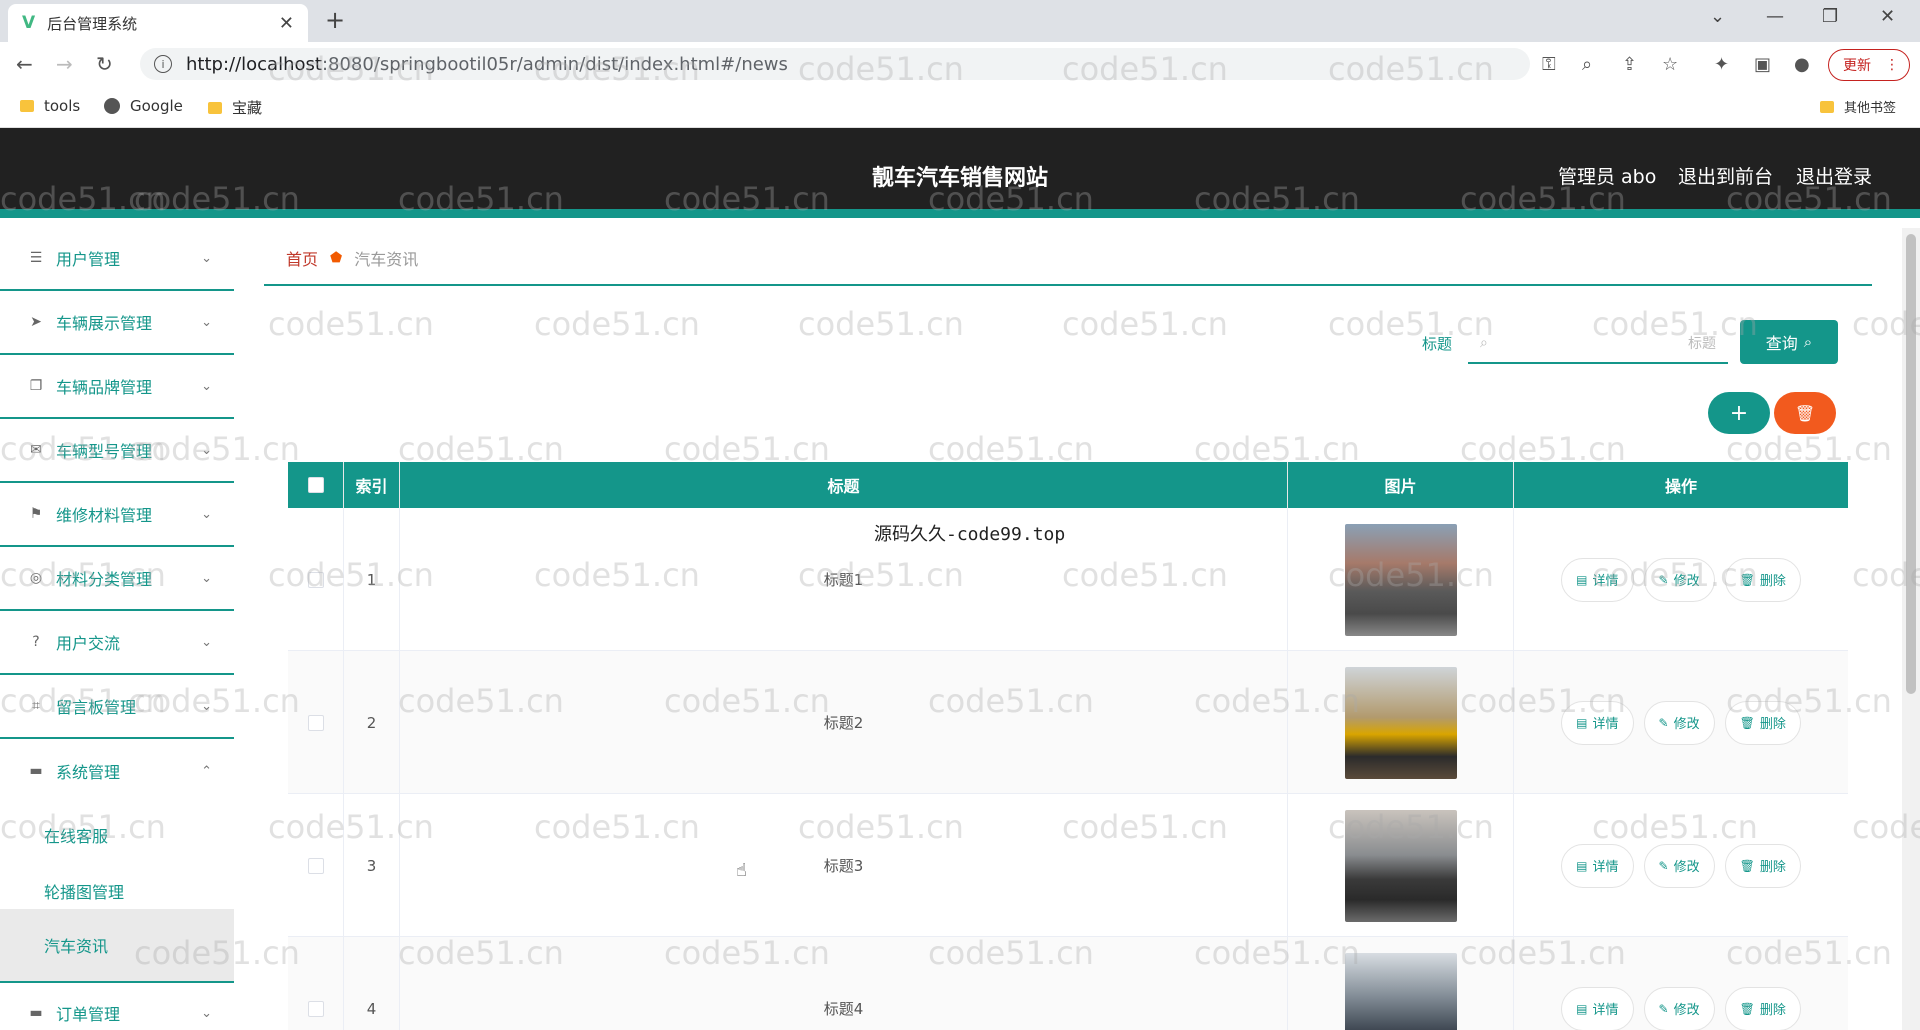 The image size is (1920, 1030). Describe the element at coordinates (29, 23) in the screenshot. I see `vue-logo-icon: V` at that location.